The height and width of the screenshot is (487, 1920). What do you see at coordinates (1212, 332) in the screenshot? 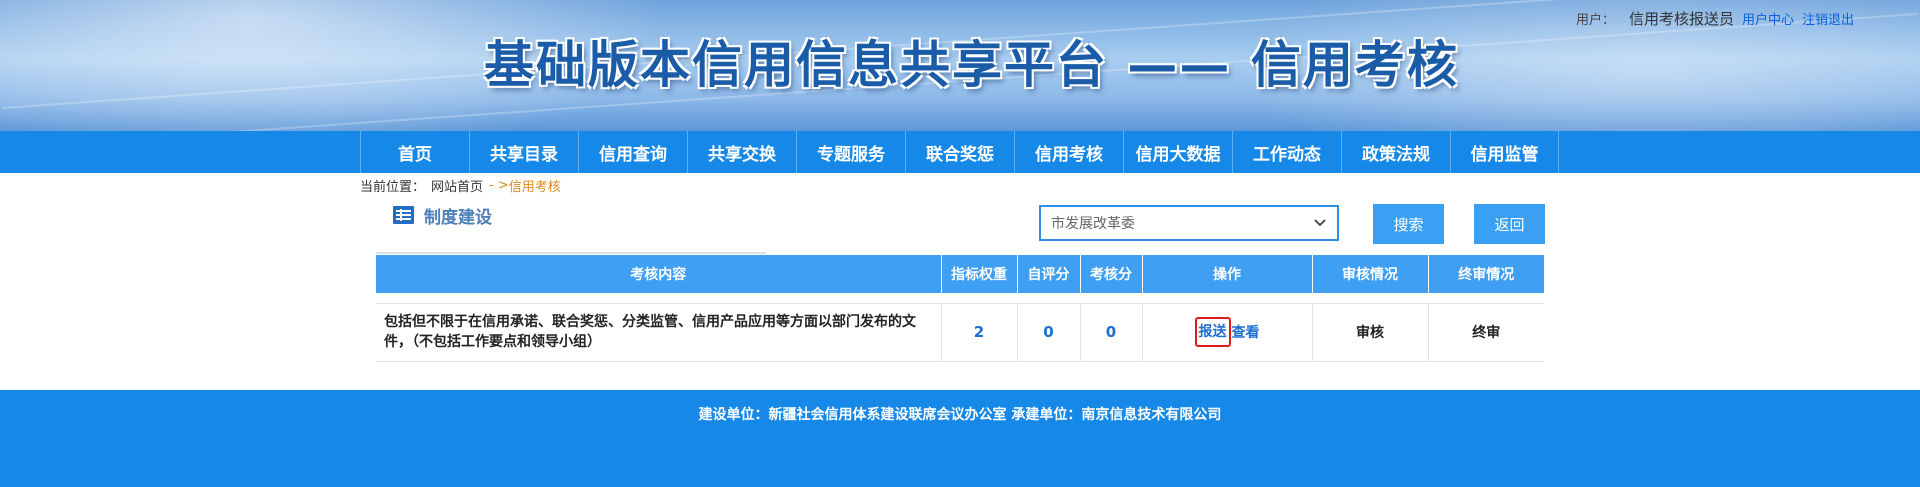
I see `report-button: 报送` at bounding box center [1212, 332].